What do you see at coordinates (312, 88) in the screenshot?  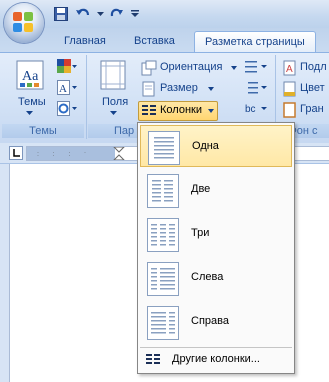 I see `page-color-label: Цвет` at bounding box center [312, 88].